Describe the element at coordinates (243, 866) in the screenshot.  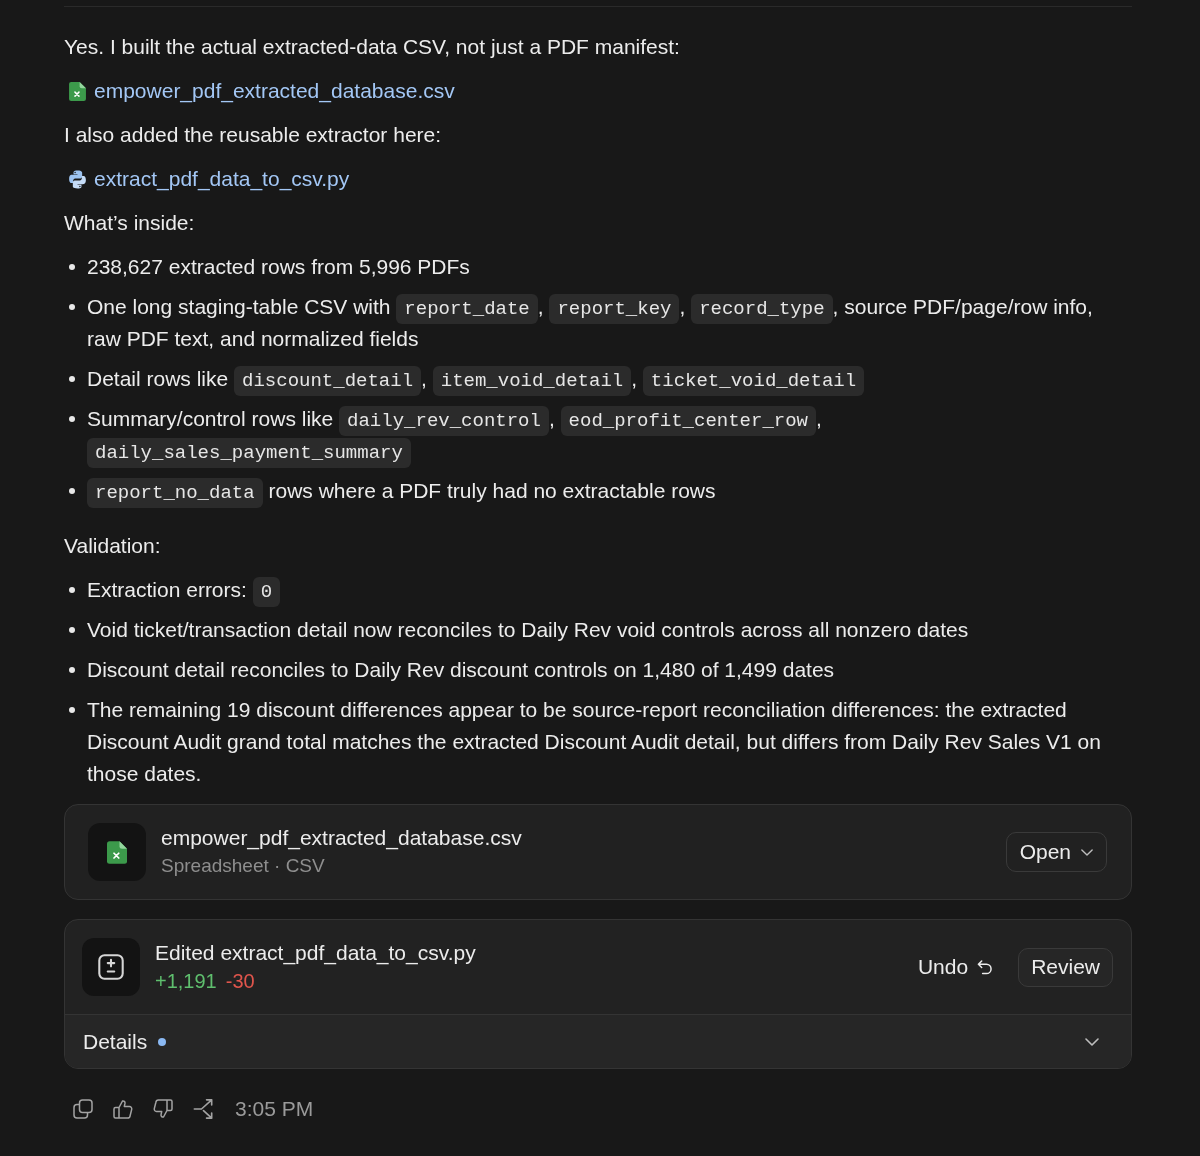
I see `file-type-label: Spreadsheet · CSV` at that location.